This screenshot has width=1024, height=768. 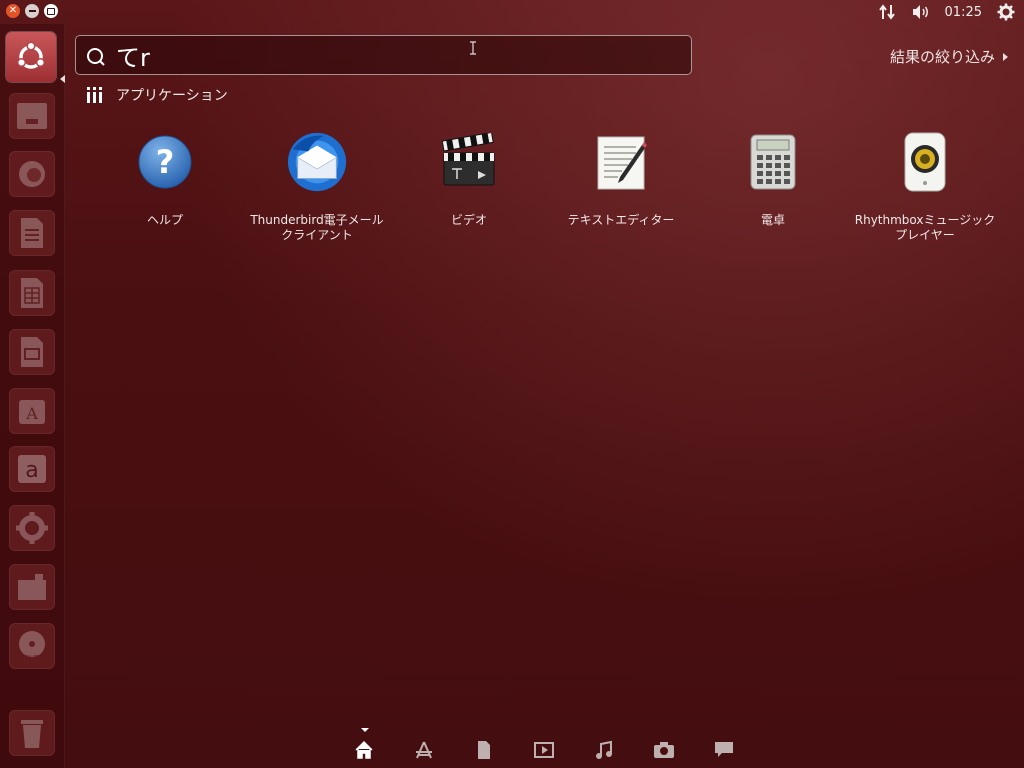 What do you see at coordinates (172, 96) in the screenshot?
I see `category-label: アプリケーション` at bounding box center [172, 96].